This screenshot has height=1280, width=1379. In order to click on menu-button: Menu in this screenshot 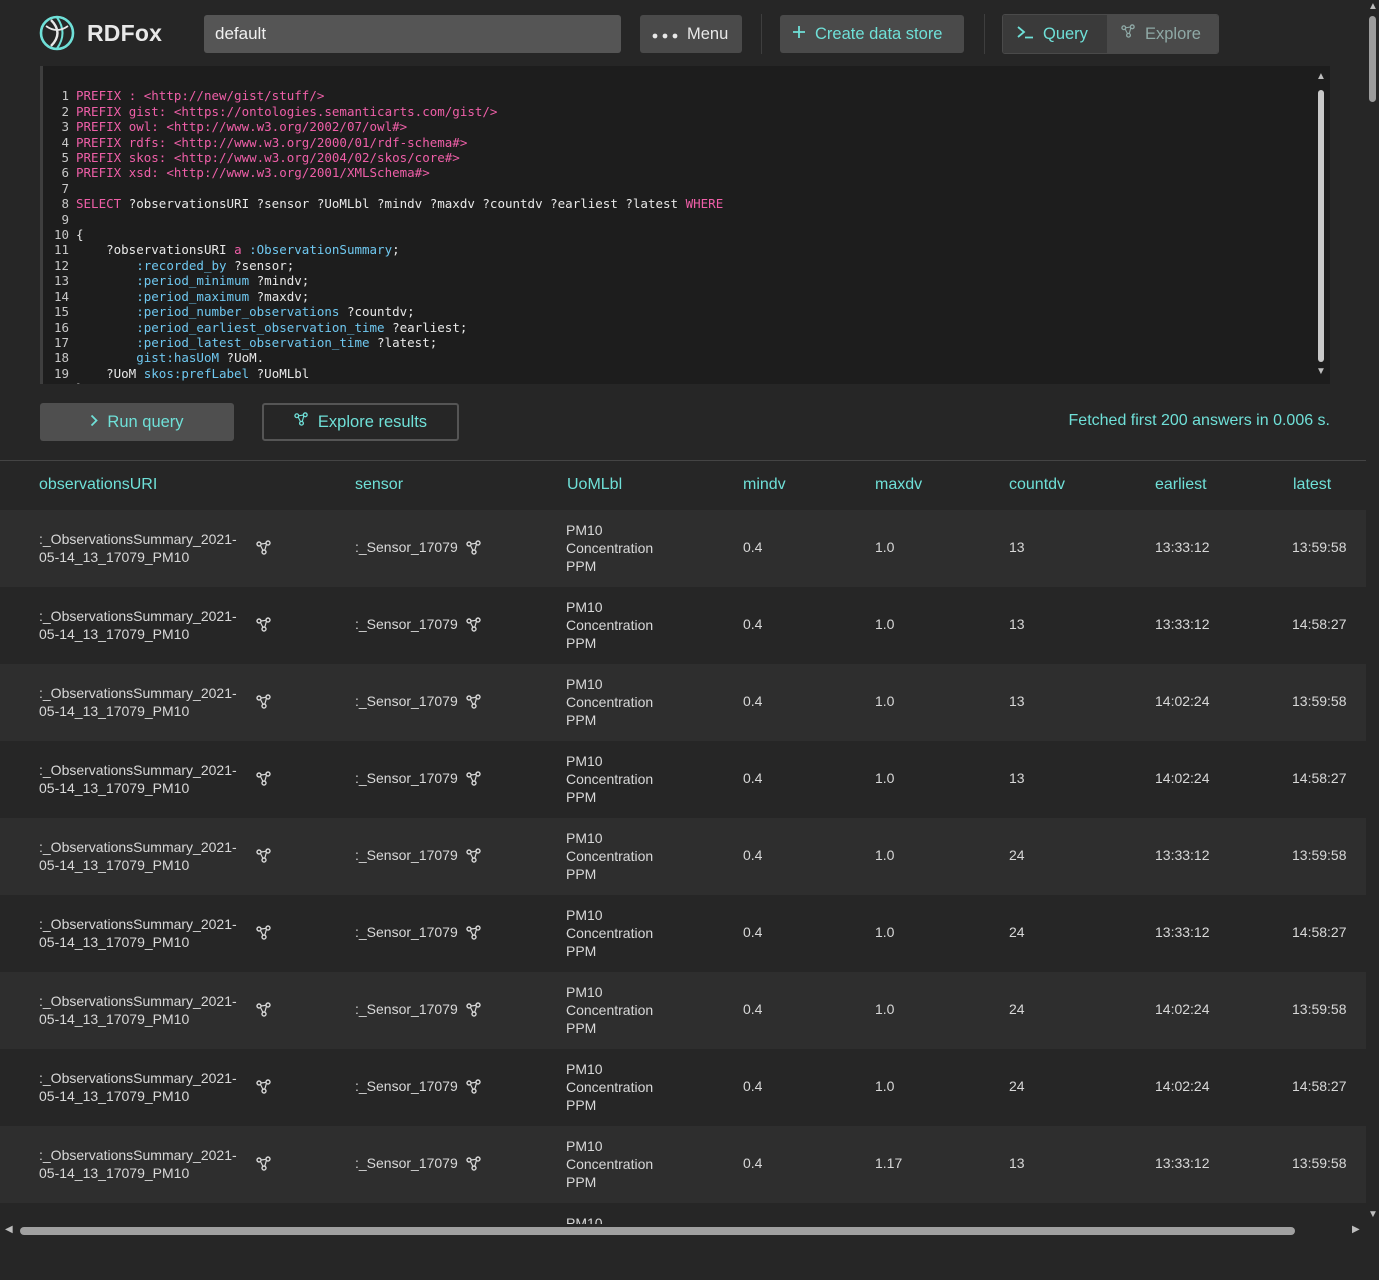, I will do `click(691, 34)`.